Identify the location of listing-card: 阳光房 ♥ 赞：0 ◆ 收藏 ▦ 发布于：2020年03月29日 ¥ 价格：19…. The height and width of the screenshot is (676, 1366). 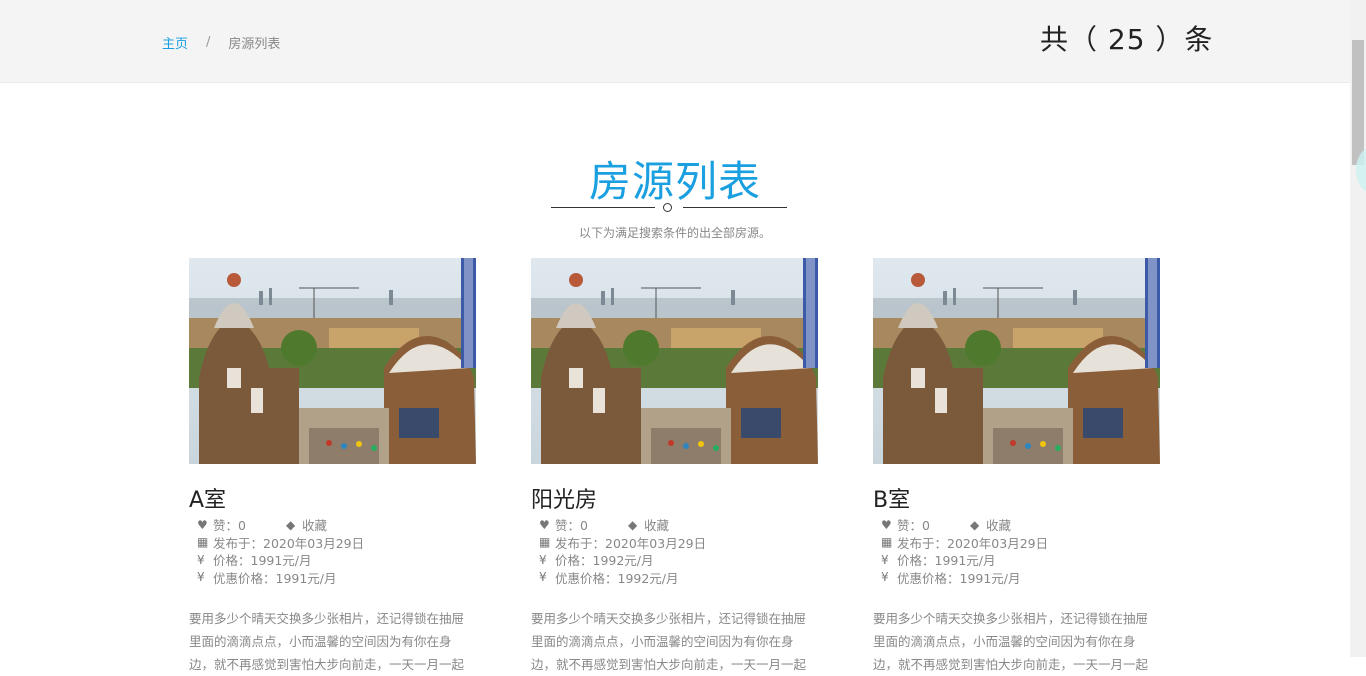
(676, 467).